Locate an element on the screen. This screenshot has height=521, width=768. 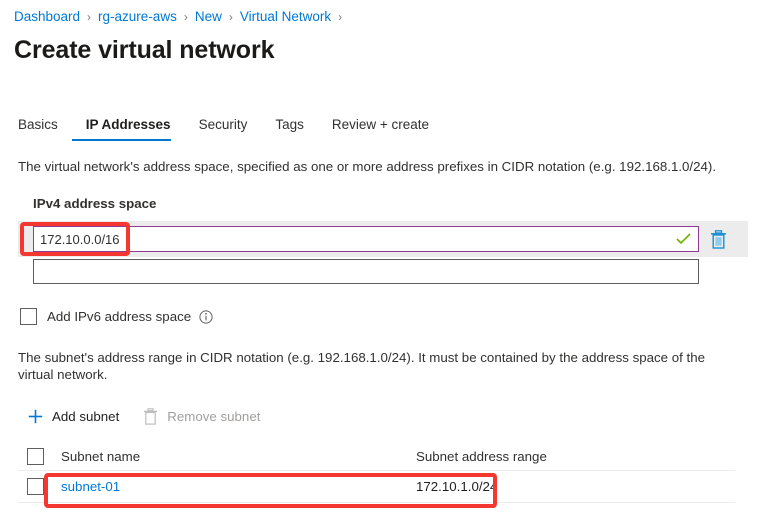
tab-tags: Tags is located at coordinates (289, 129).